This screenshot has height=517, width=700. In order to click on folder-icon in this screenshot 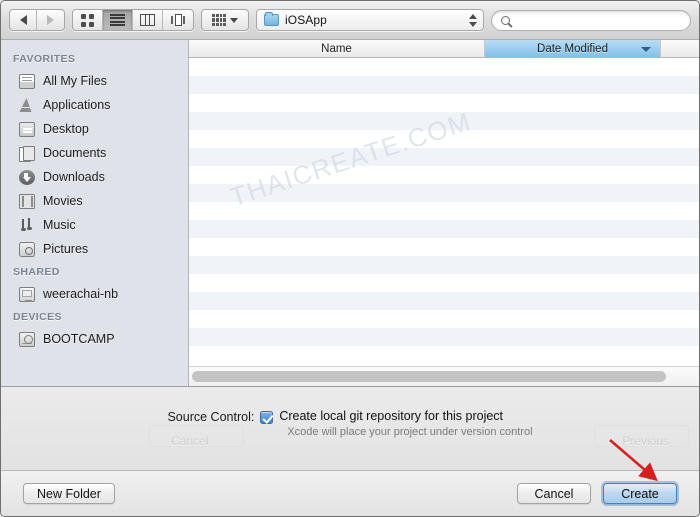, I will do `click(271, 19)`.